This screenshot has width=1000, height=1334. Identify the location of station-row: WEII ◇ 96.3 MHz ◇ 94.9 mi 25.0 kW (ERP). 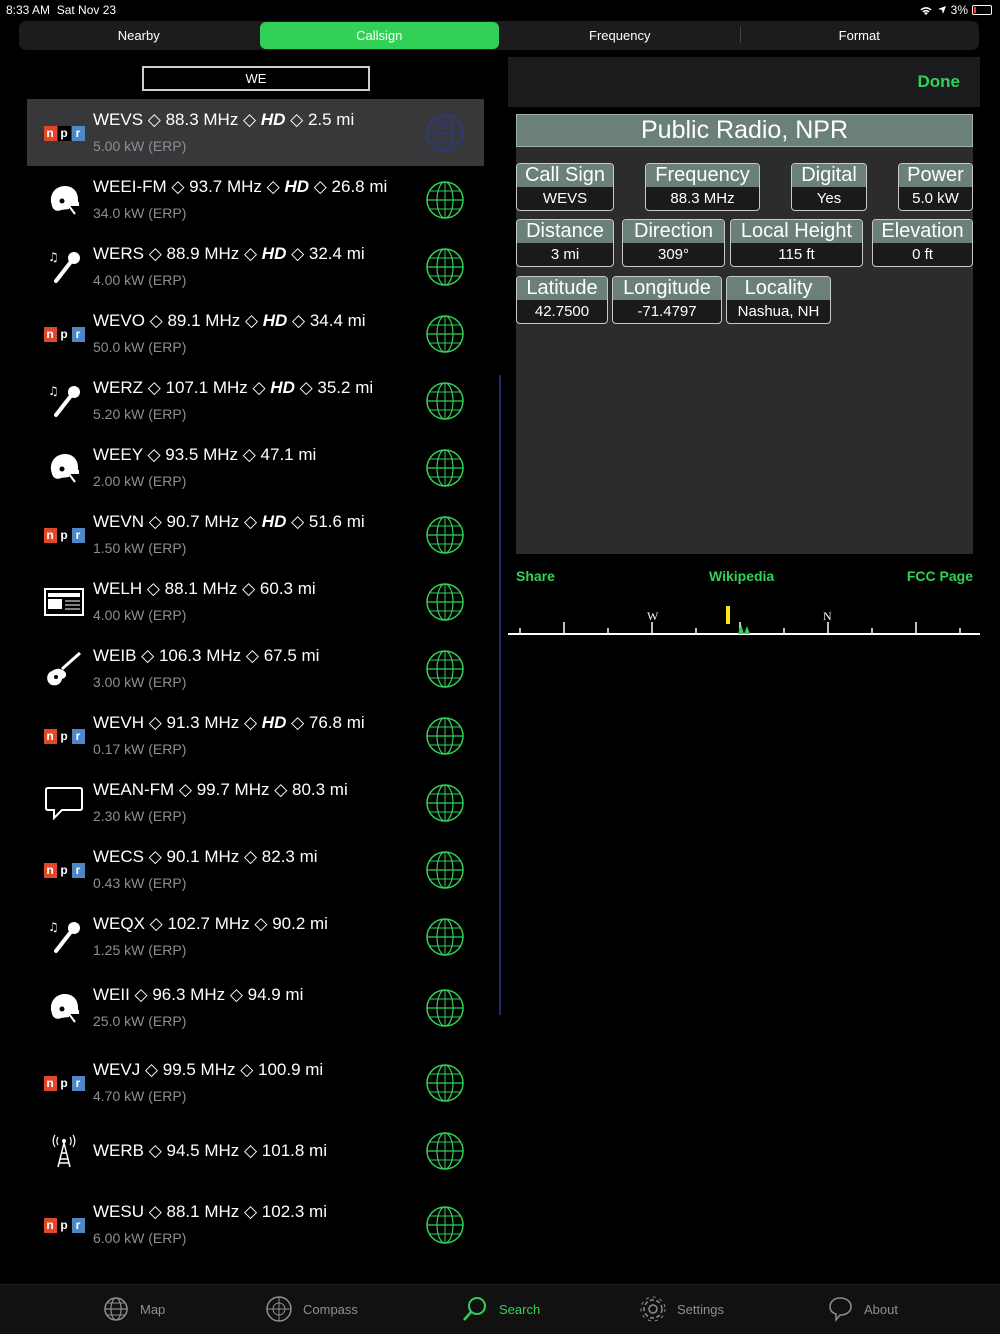
(255, 1007).